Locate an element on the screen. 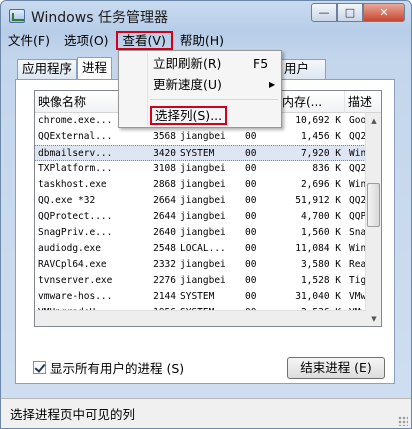  menu-view: 查看(V) is located at coordinates (144, 40).